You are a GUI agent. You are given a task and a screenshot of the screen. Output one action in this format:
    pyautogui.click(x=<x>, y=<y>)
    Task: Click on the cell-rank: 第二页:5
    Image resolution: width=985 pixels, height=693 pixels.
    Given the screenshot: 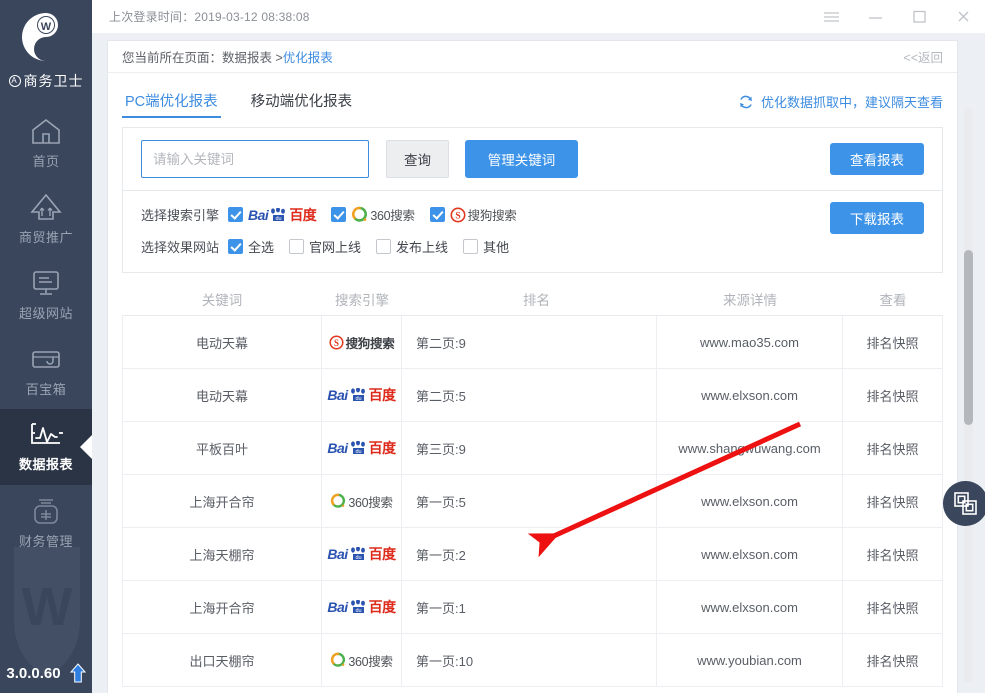 What is the action you would take?
    pyautogui.click(x=529, y=395)
    